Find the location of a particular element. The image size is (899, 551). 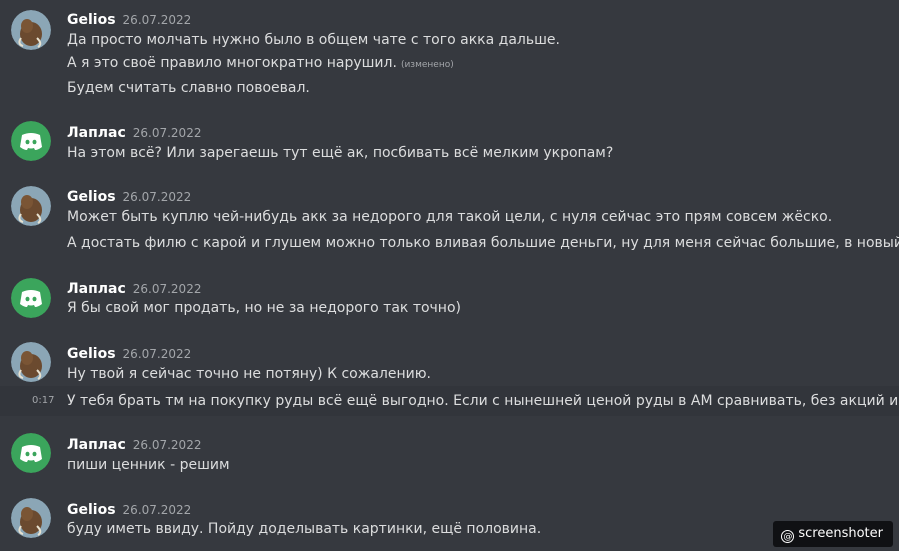

screenshoter-watermark: @ screenshoter is located at coordinates (833, 534).